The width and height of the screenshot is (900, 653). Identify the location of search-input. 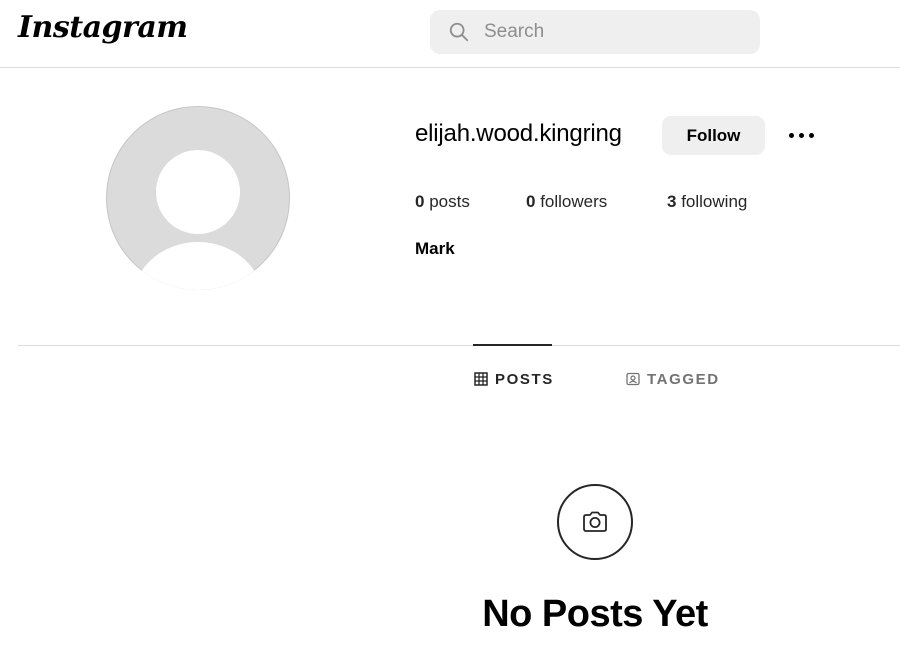
(614, 32).